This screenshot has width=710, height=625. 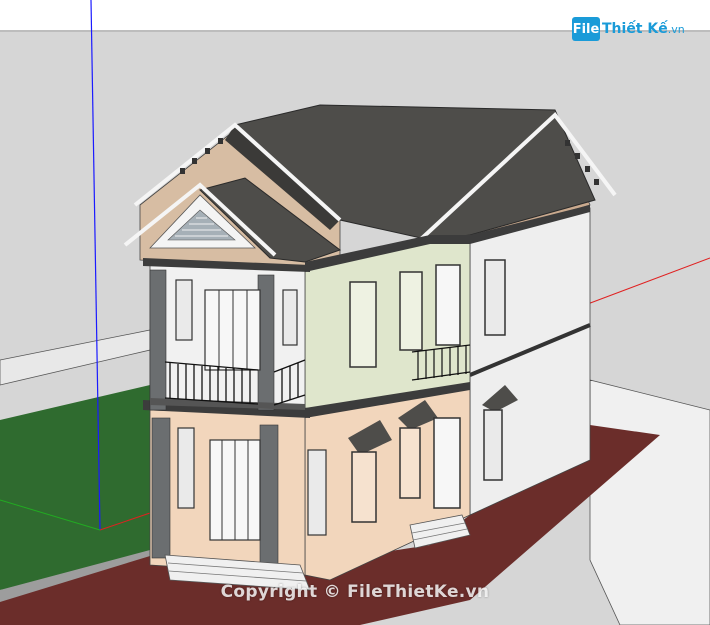 I want to click on lower-door-right, so click(x=447, y=463).